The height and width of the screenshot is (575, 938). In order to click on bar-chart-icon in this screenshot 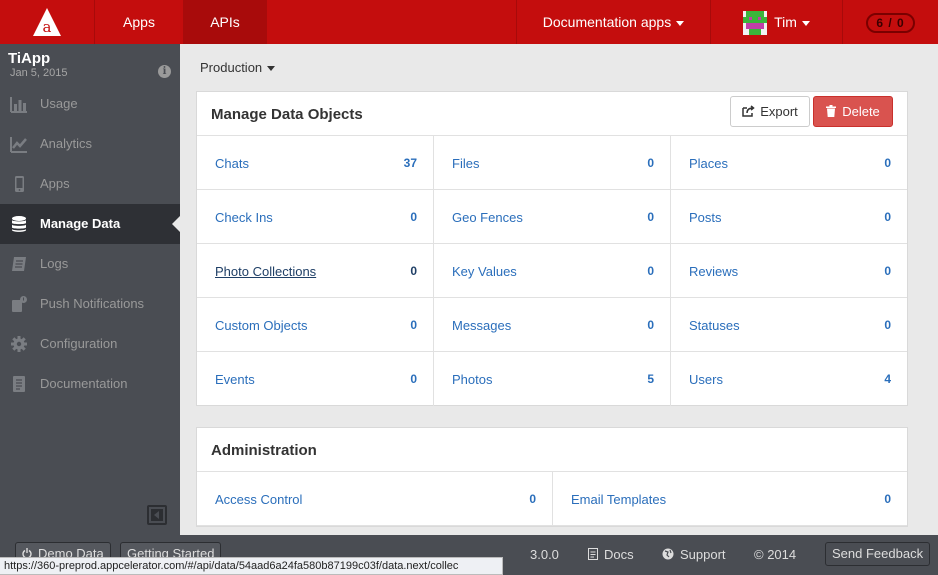, I will do `click(18, 105)`.